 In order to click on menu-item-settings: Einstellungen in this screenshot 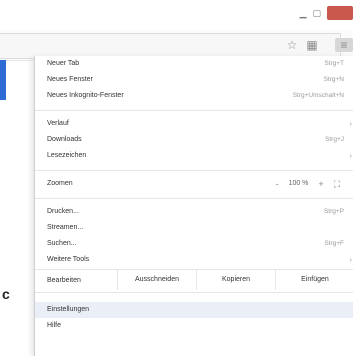, I will do `click(200, 310)`.